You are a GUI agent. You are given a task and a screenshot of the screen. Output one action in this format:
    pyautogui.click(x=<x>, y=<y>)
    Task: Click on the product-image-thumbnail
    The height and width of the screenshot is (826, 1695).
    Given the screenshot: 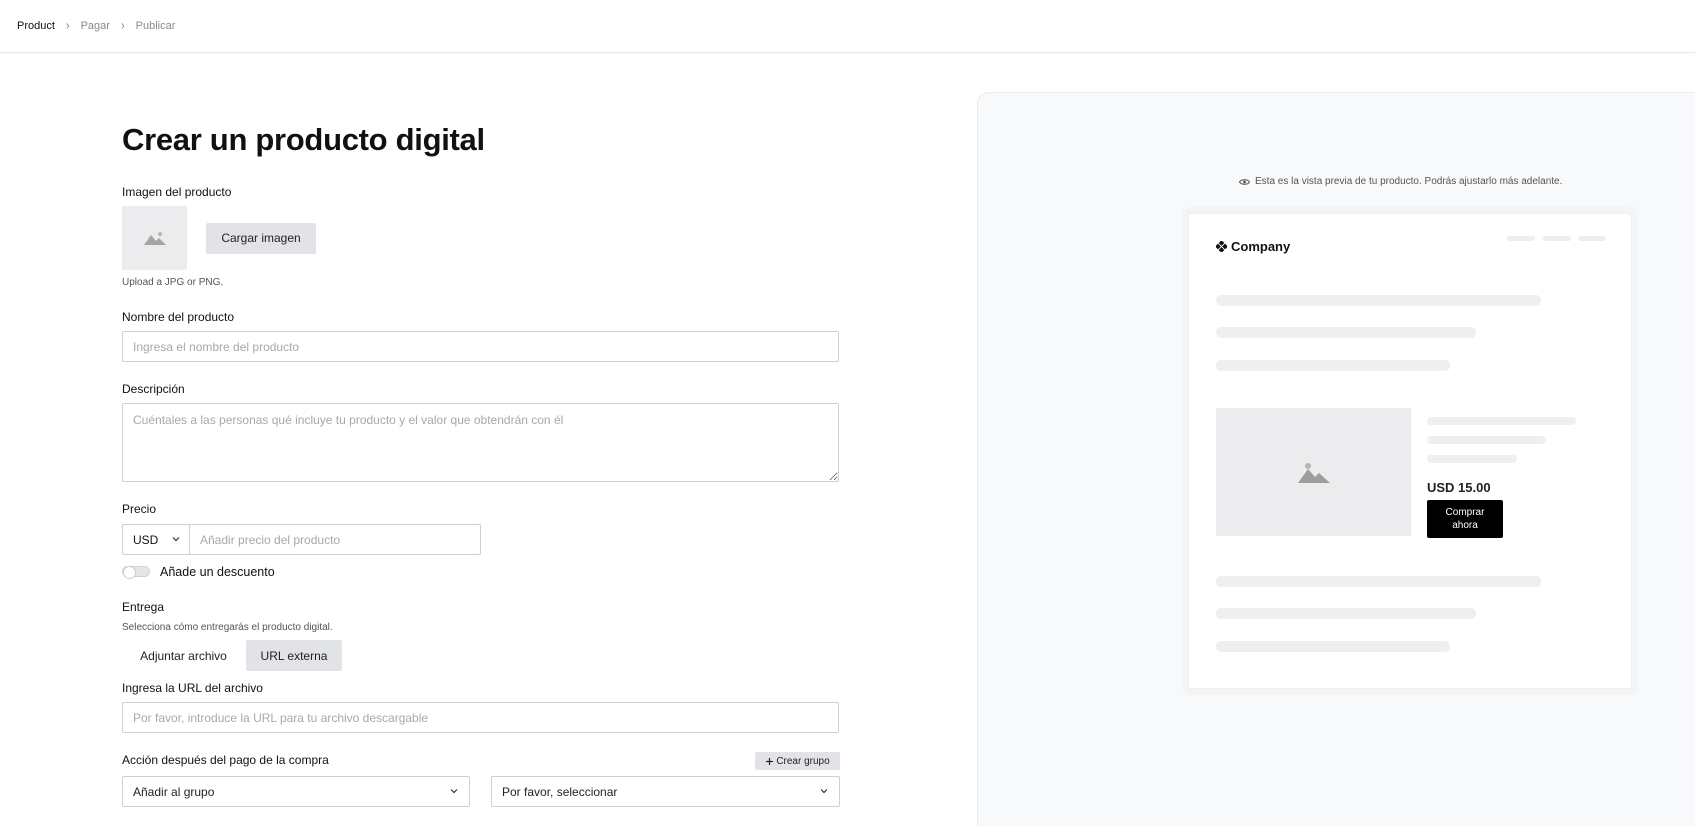 What is the action you would take?
    pyautogui.click(x=154, y=238)
    